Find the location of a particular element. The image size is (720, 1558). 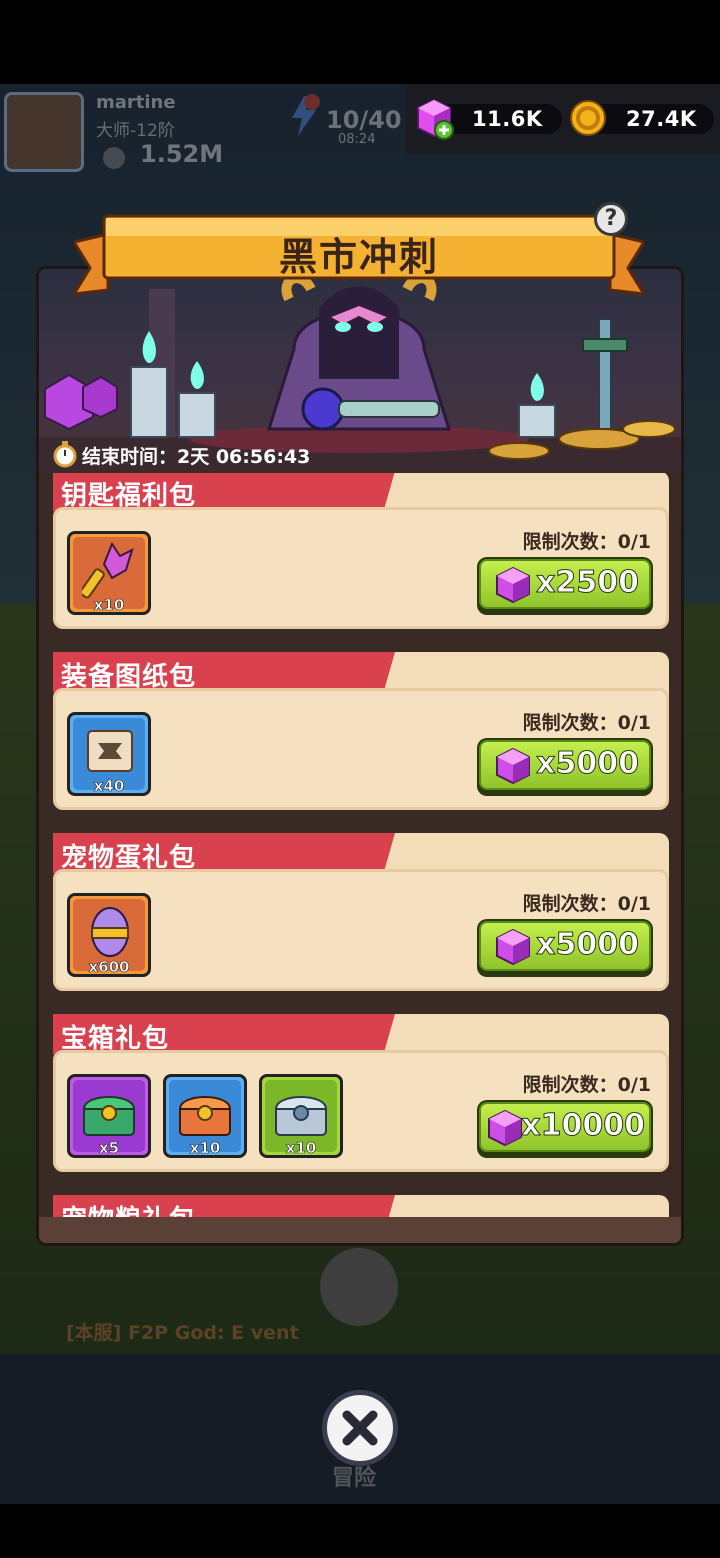

merchant-banner is located at coordinates (360, 370).